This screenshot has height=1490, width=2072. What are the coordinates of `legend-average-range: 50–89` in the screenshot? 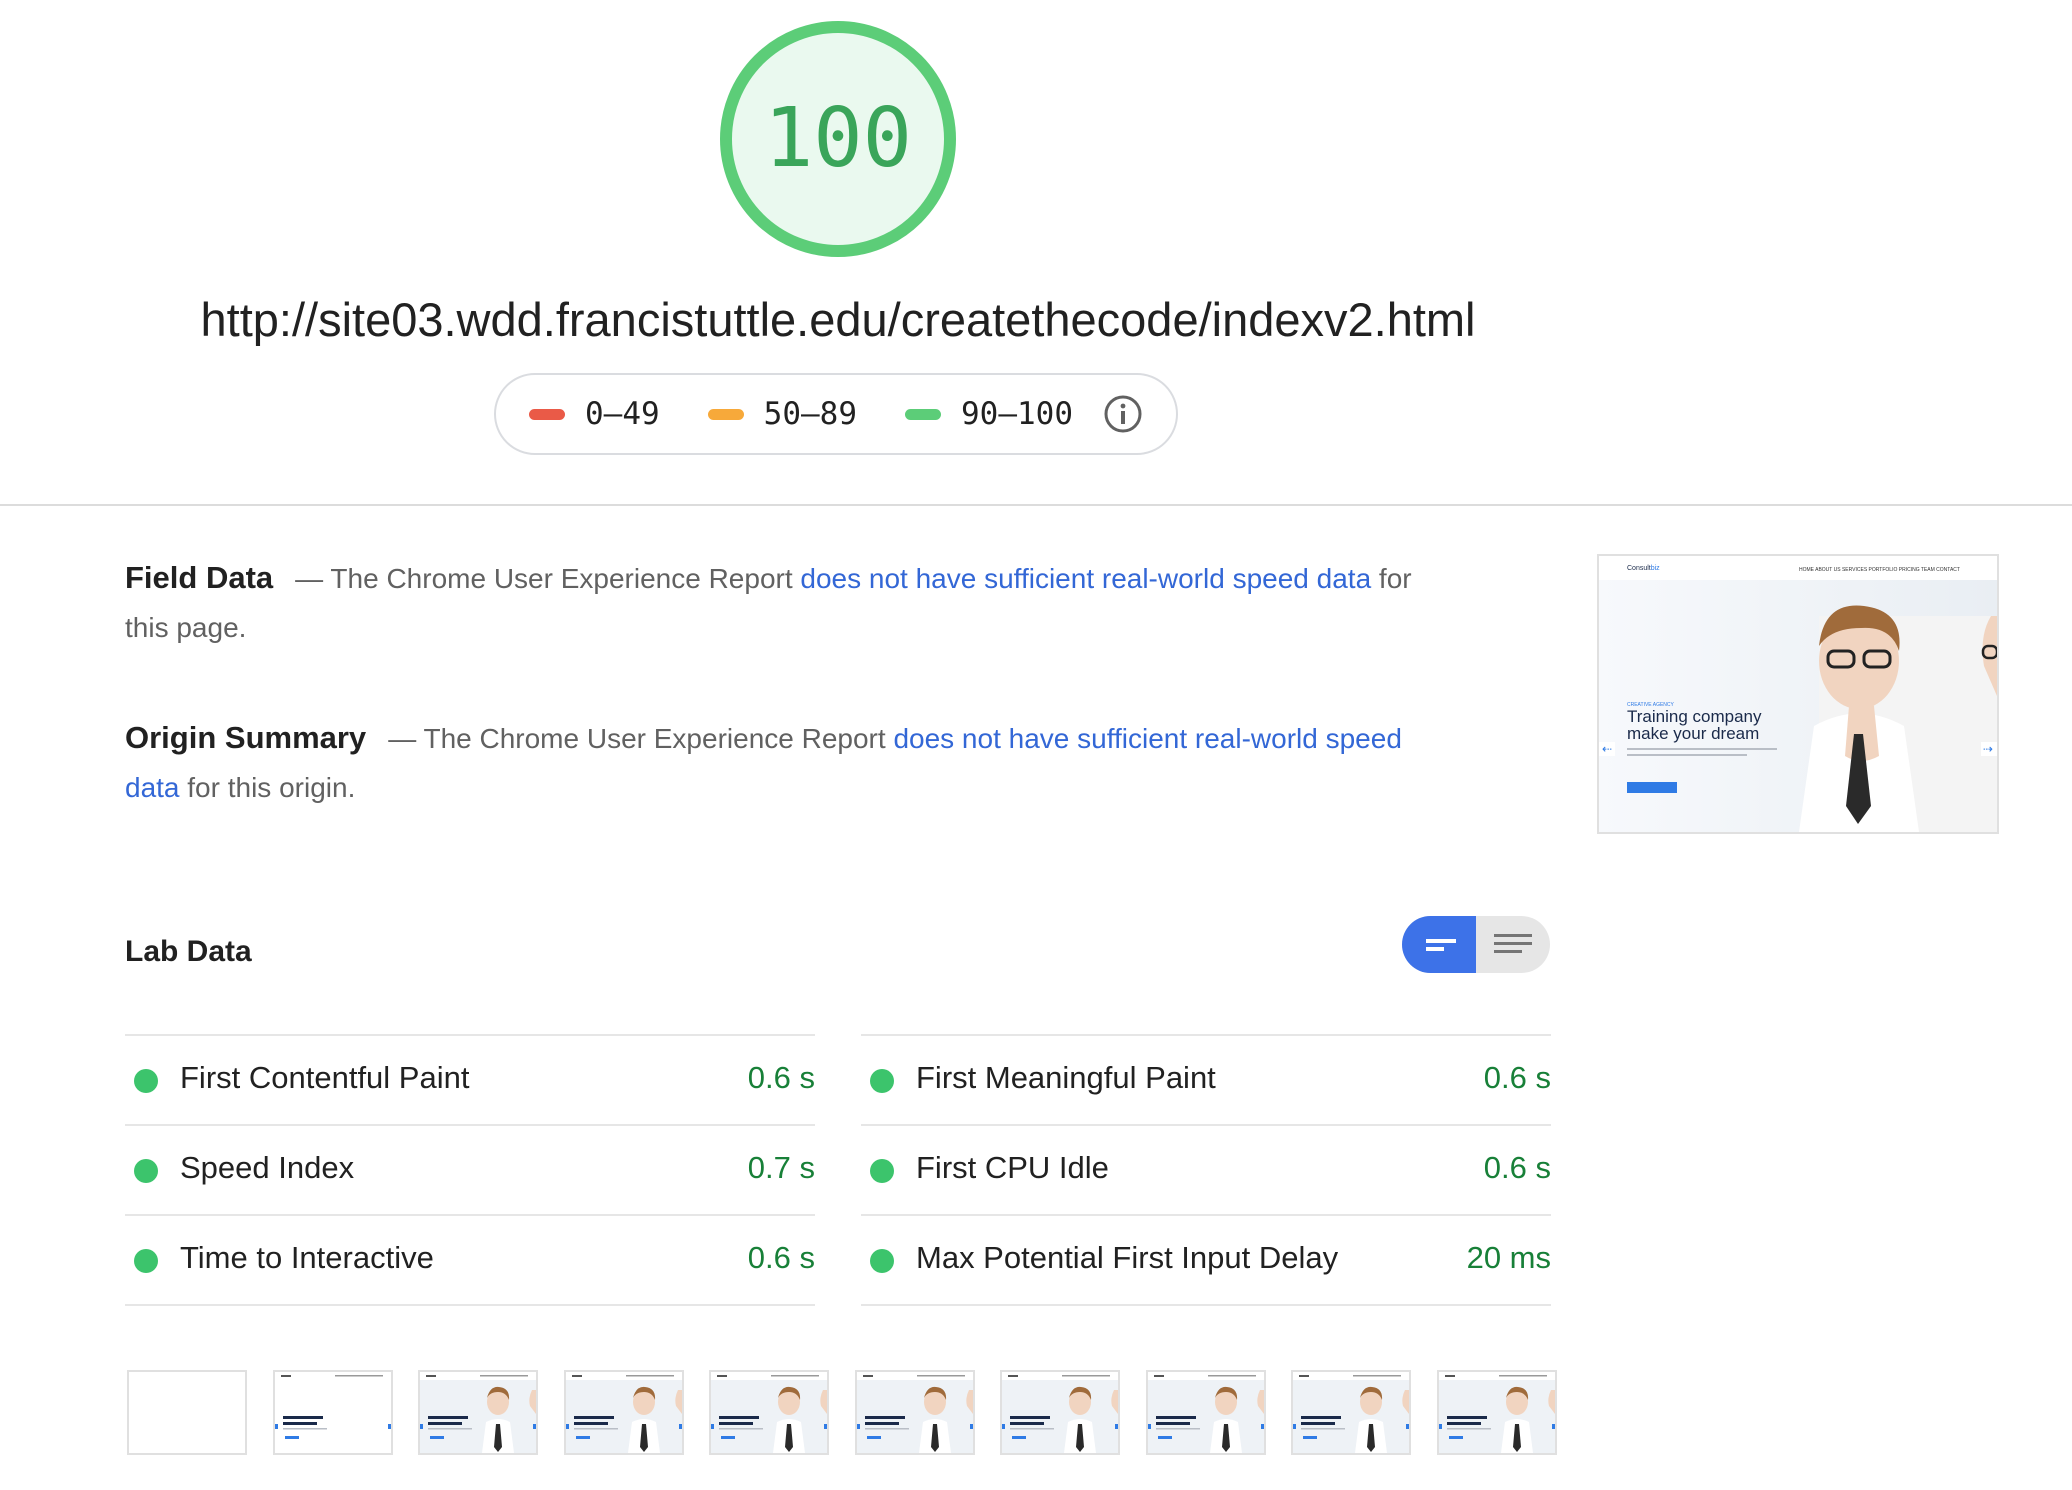 It's located at (810, 414).